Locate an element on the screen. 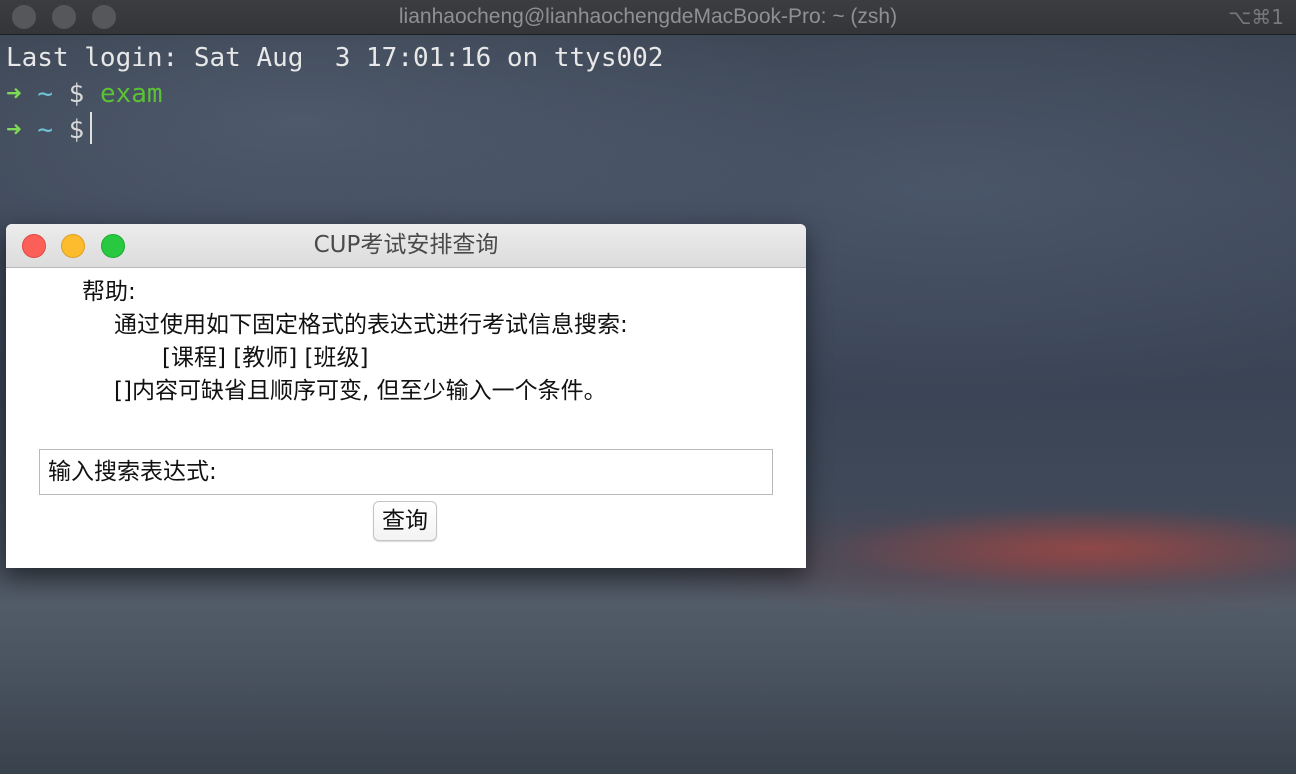 The width and height of the screenshot is (1296, 774). help-description: 通过使用如下固定格式的表达式进行考试信息搜索: is located at coordinates (371, 325).